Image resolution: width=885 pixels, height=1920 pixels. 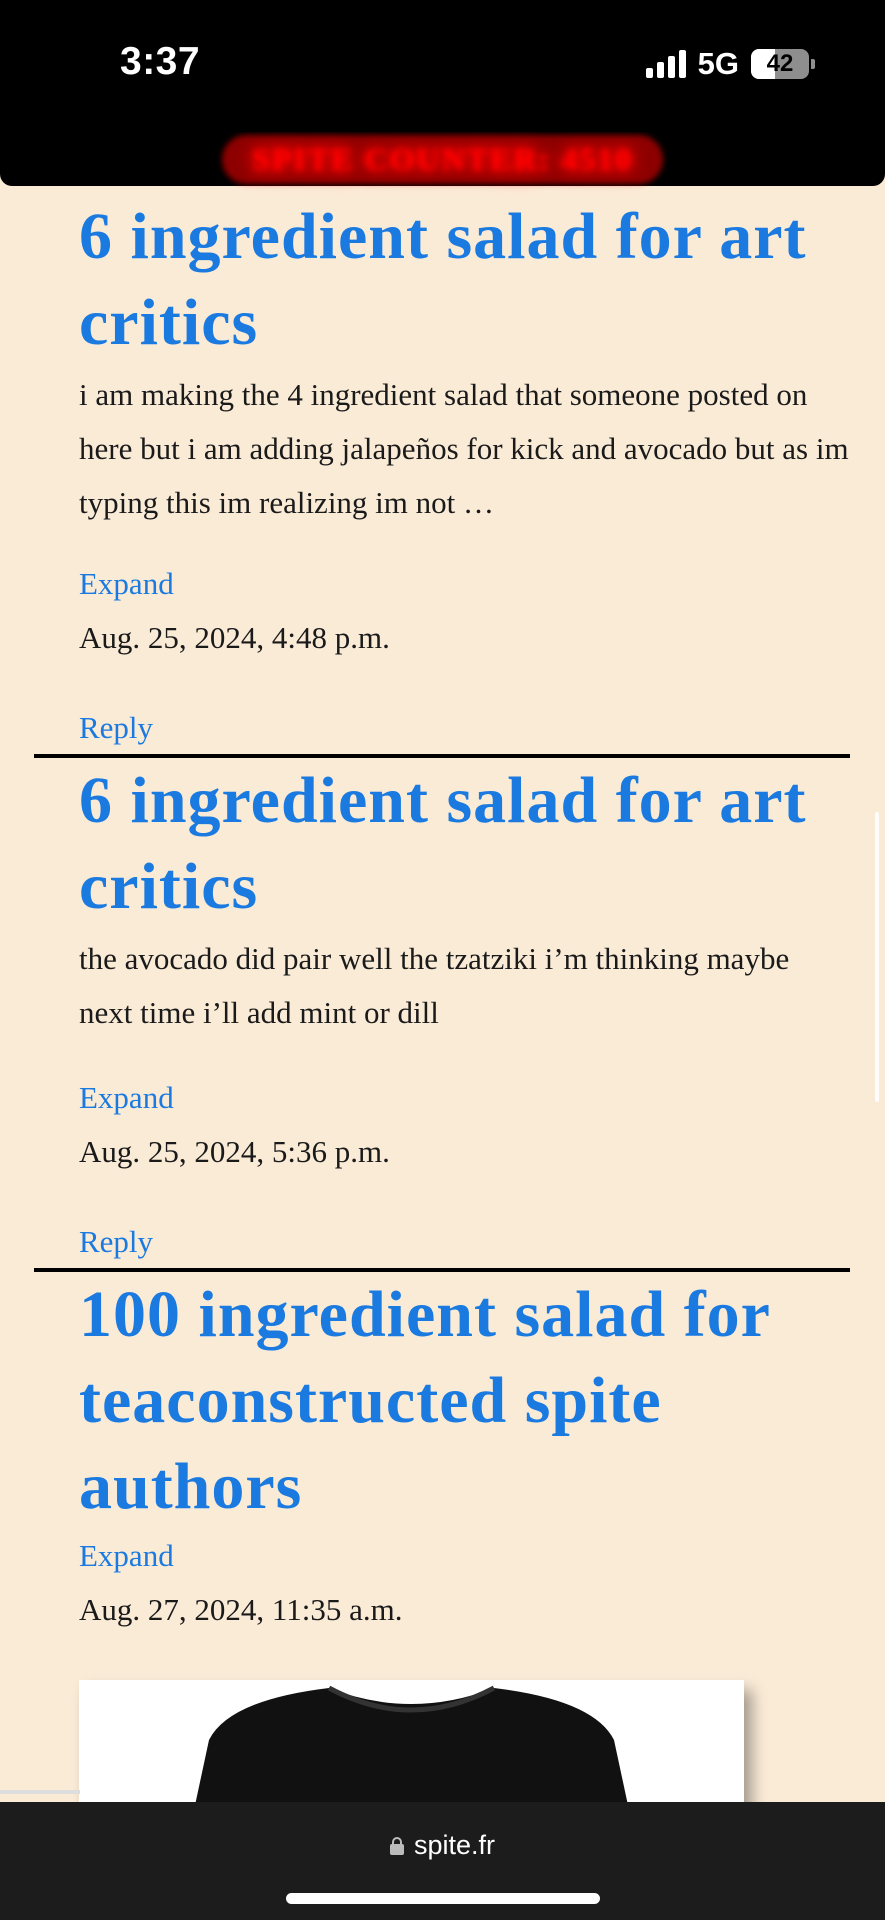 I want to click on page-edge-strip, so click(x=40, y=1792).